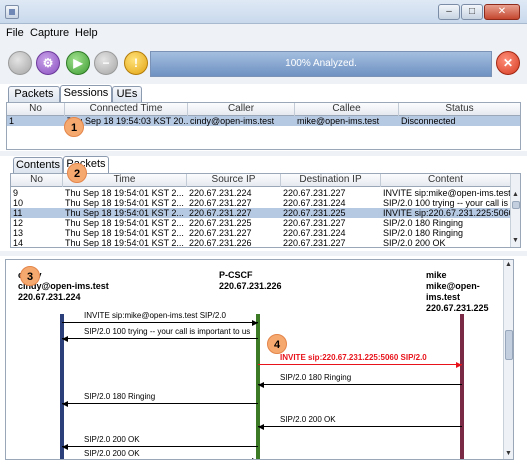 The width and height of the screenshot is (527, 468). What do you see at coordinates (241, 109) in the screenshot?
I see `column-header-caller: Caller` at bounding box center [241, 109].